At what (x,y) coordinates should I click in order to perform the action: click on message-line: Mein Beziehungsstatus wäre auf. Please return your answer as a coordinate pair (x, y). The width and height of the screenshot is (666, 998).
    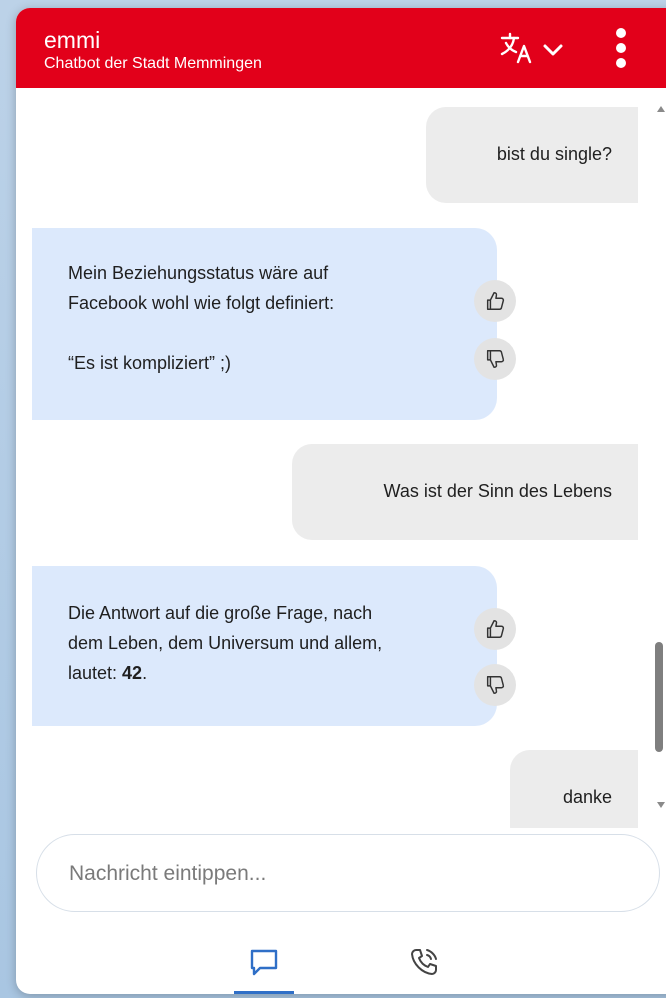
    Looking at the image, I should click on (198, 273).